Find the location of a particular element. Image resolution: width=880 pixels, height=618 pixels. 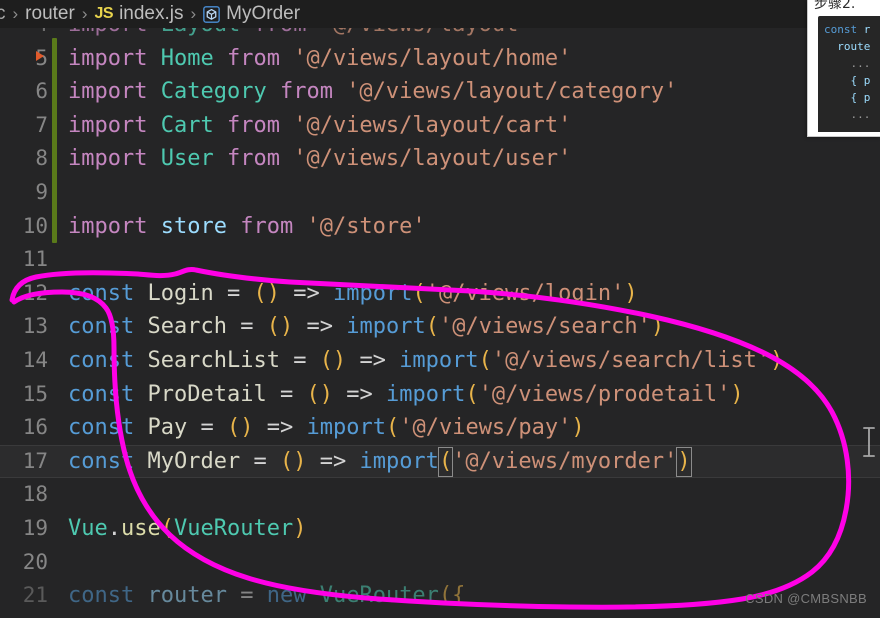

code-line: 9 is located at coordinates (440, 193).